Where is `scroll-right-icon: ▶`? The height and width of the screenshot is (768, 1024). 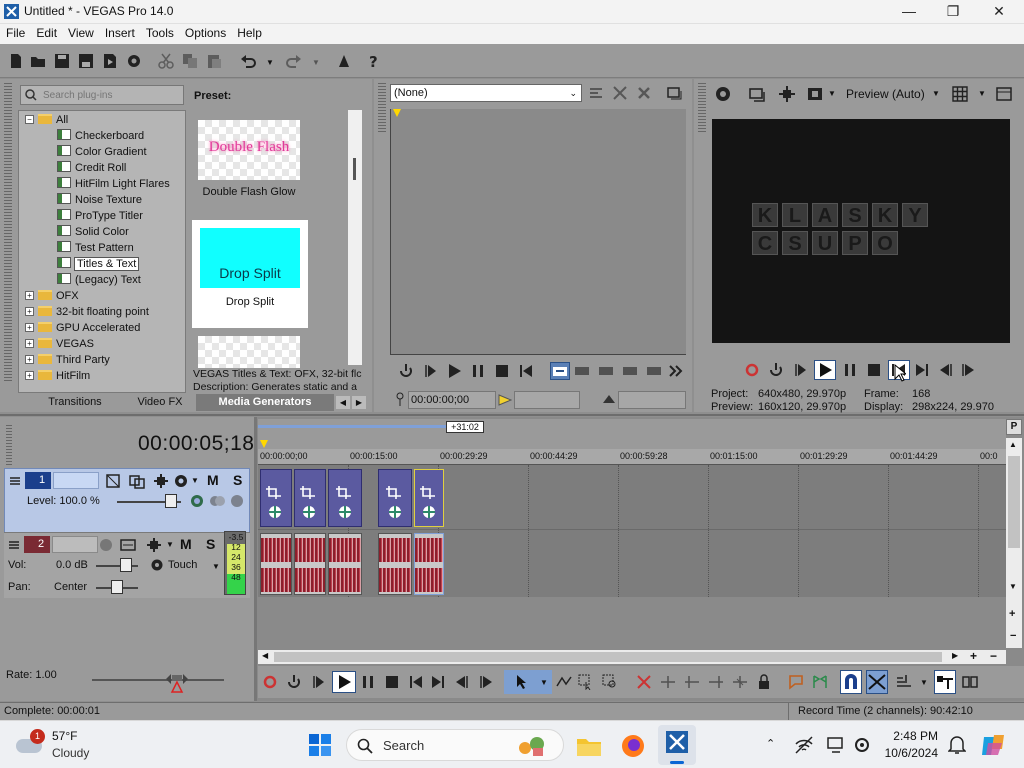
scroll-right-icon: ▶ is located at coordinates (955, 655).